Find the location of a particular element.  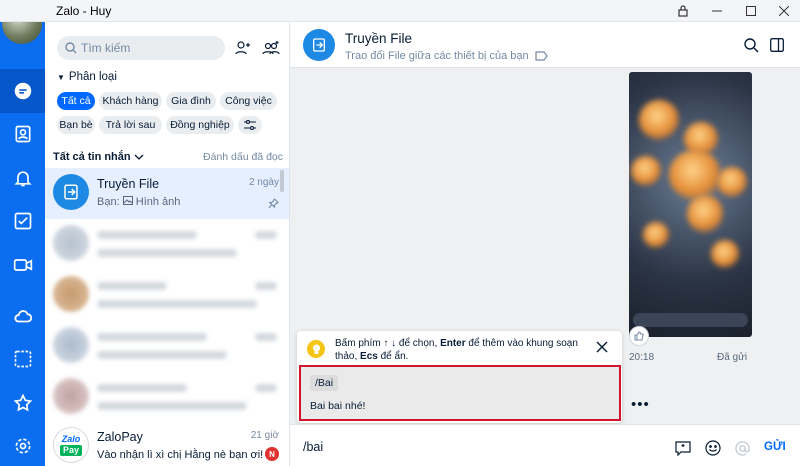

maximize-button is located at coordinates (751, 11).